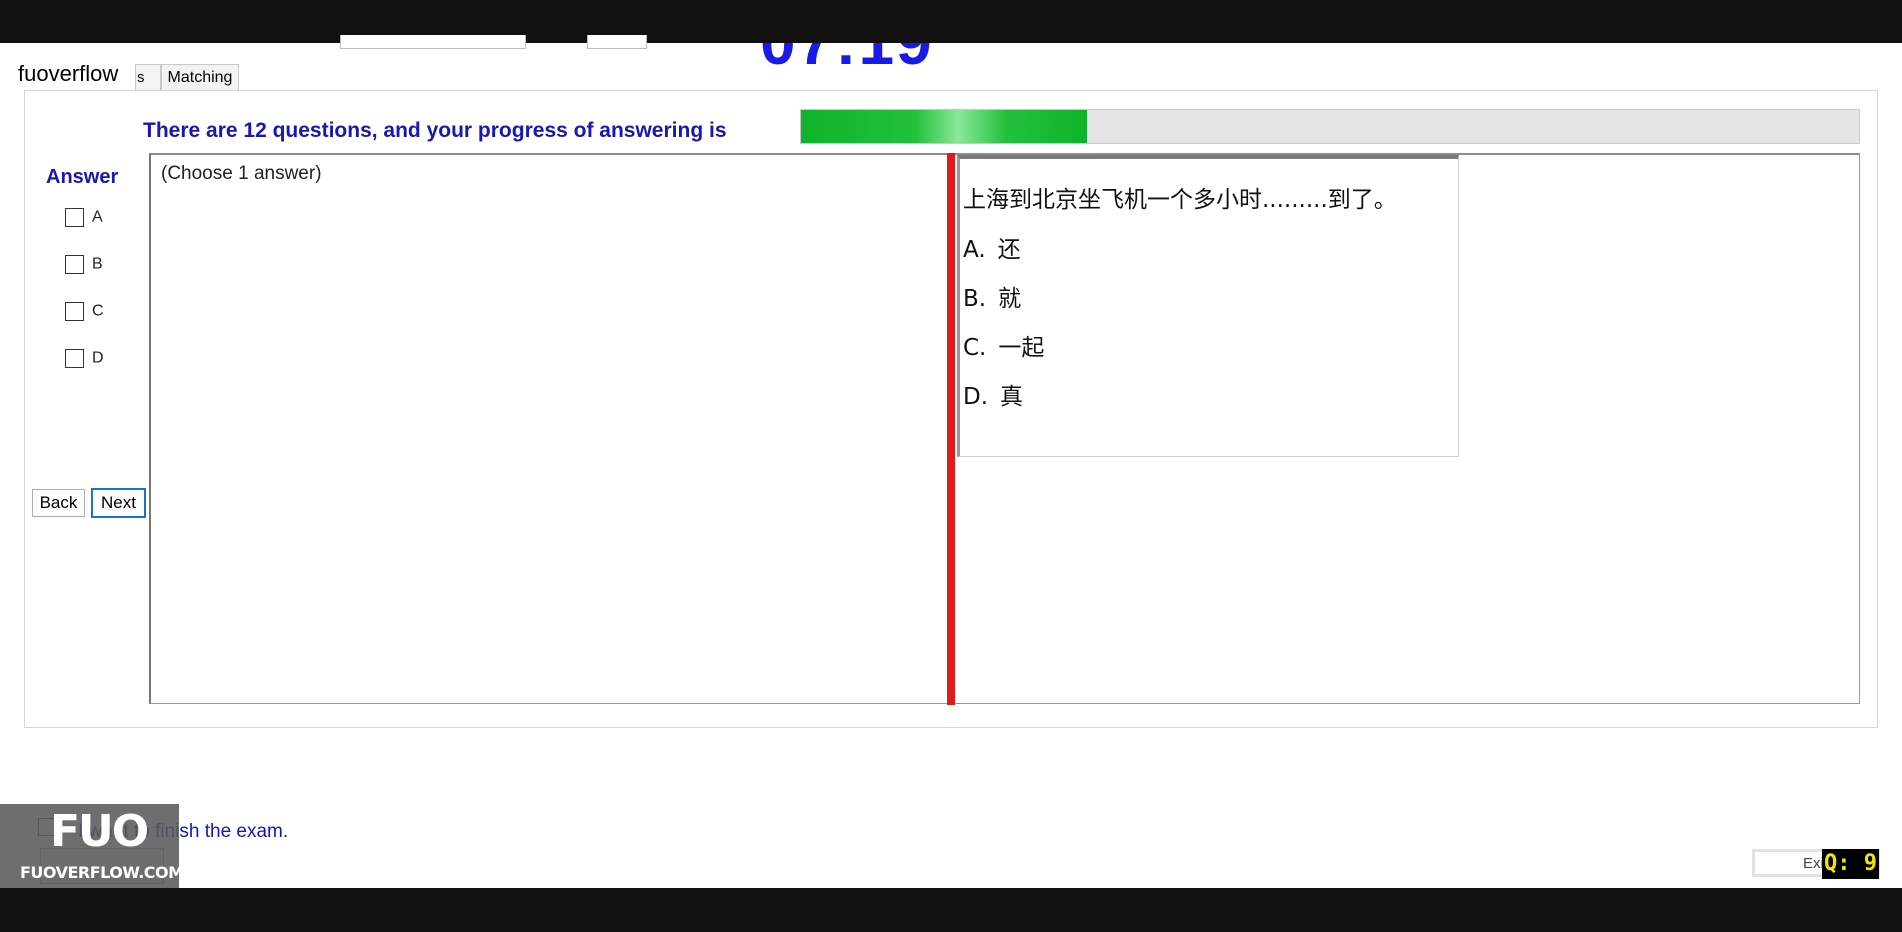  I want to click on answer-heading: Answer, so click(82, 177).